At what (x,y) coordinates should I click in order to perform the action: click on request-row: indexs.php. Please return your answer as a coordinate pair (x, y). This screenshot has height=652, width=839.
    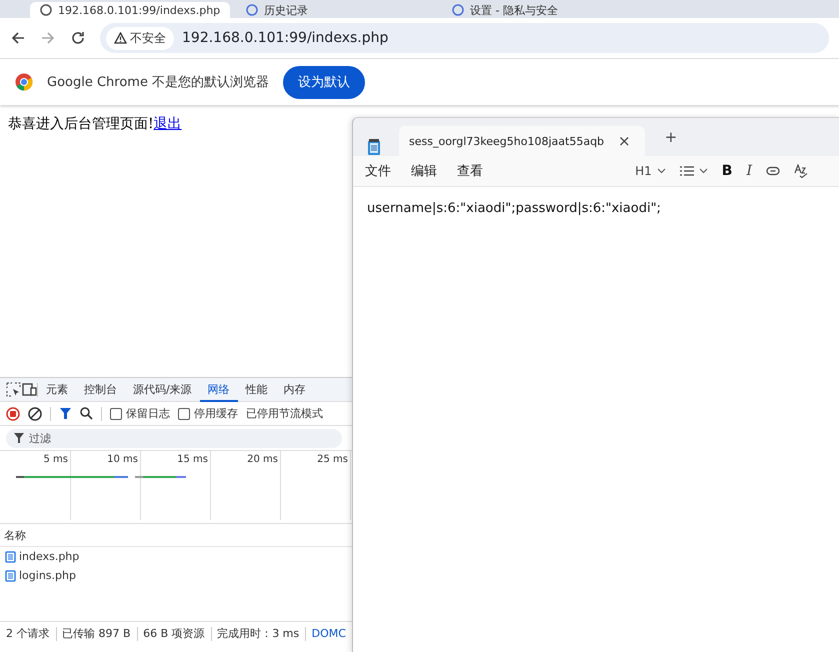
    Looking at the image, I should click on (176, 556).